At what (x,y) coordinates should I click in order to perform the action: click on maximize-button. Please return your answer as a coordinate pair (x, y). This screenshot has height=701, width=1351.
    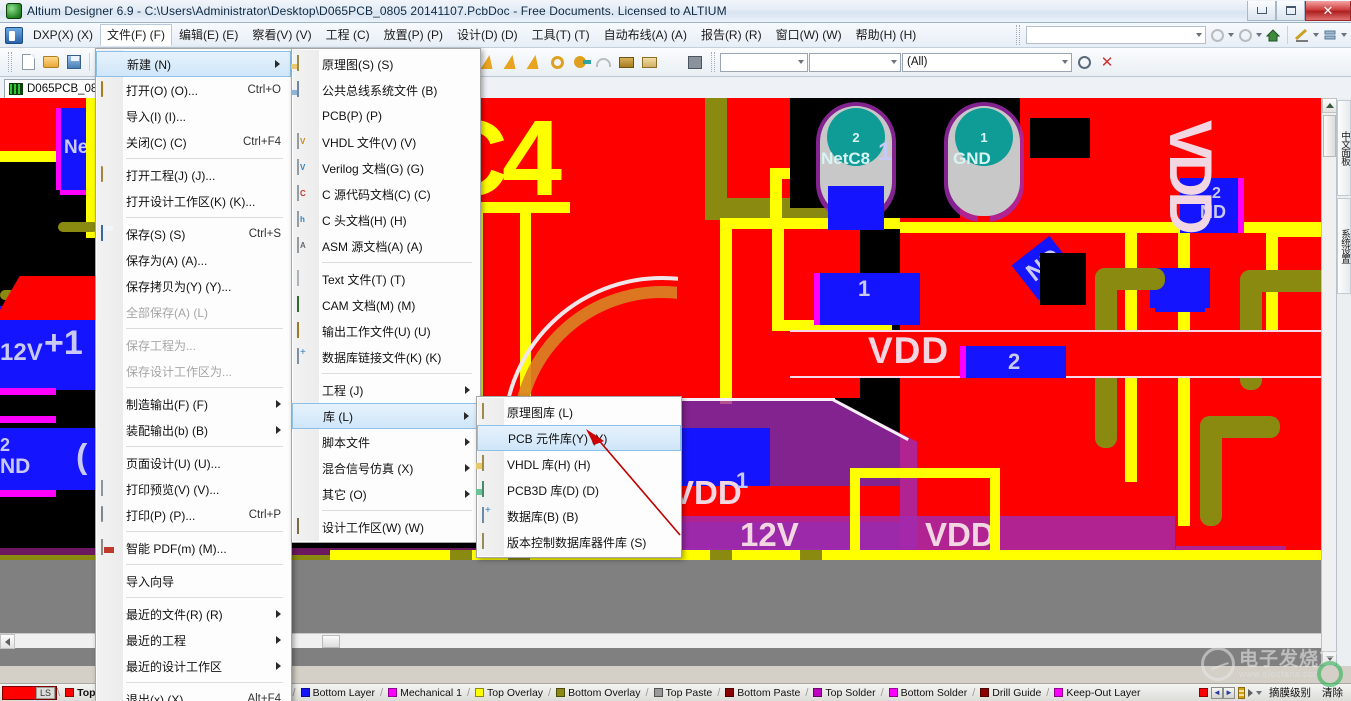
    Looking at the image, I should click on (1290, 11).